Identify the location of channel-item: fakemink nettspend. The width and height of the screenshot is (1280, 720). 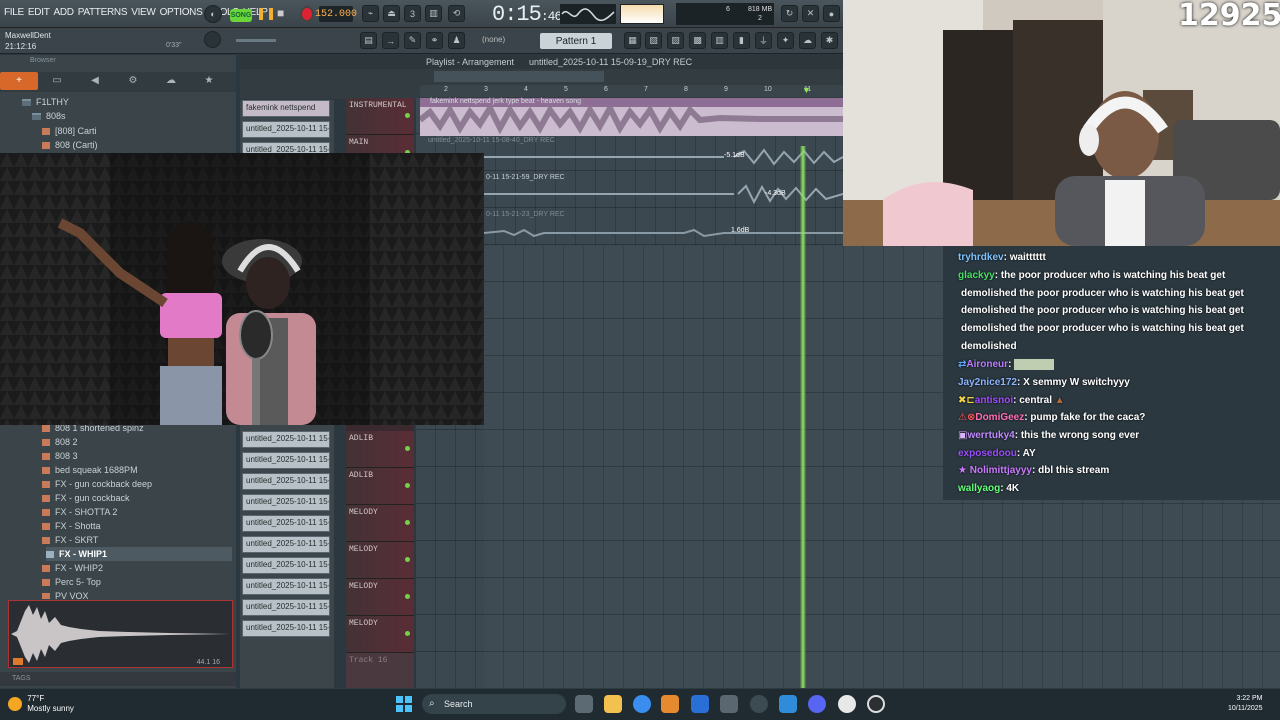
(286, 108).